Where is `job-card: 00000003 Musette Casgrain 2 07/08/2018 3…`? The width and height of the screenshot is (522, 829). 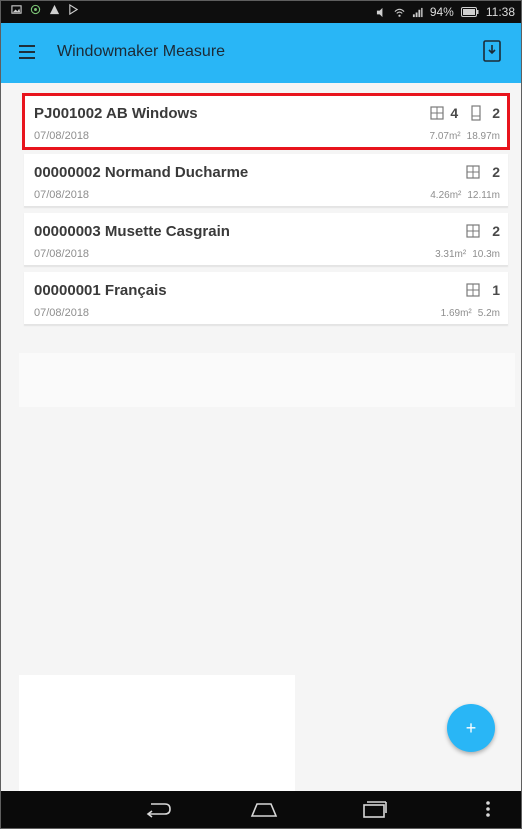 job-card: 00000003 Musette Casgrain 2 07/08/2018 3… is located at coordinates (266, 239).